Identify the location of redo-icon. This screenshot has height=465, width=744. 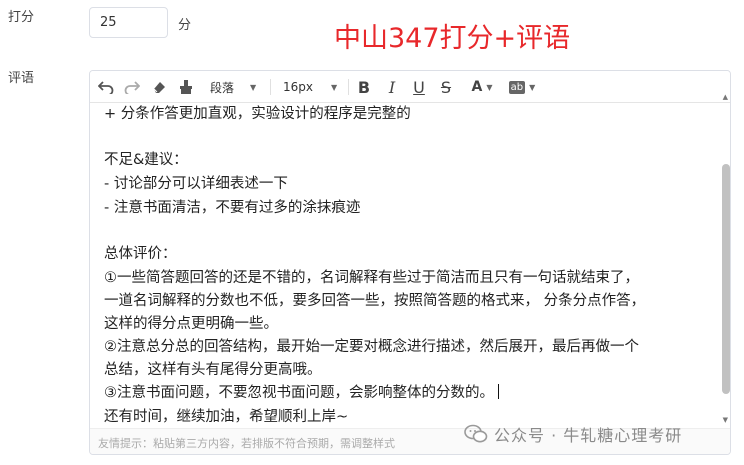
(132, 87).